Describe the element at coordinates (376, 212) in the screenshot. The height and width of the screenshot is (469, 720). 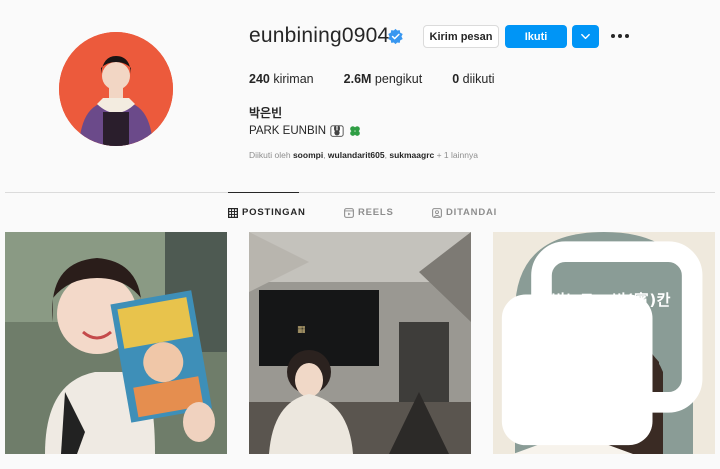
I see `tab-reels-label: REELS` at that location.